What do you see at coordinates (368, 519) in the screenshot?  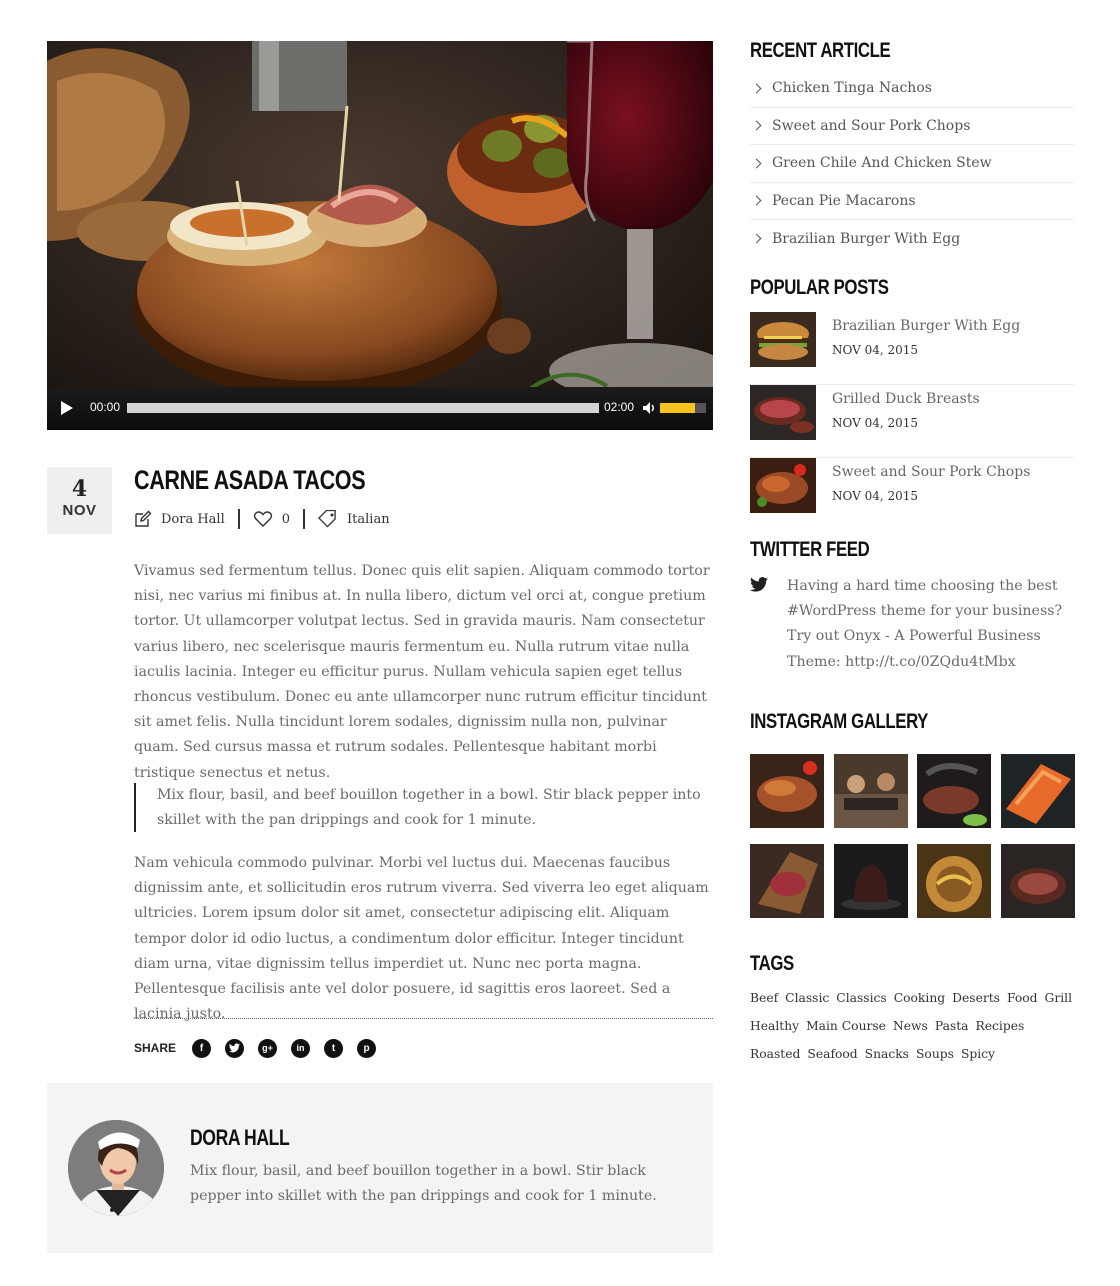 I see `post-category-link: Italian` at bounding box center [368, 519].